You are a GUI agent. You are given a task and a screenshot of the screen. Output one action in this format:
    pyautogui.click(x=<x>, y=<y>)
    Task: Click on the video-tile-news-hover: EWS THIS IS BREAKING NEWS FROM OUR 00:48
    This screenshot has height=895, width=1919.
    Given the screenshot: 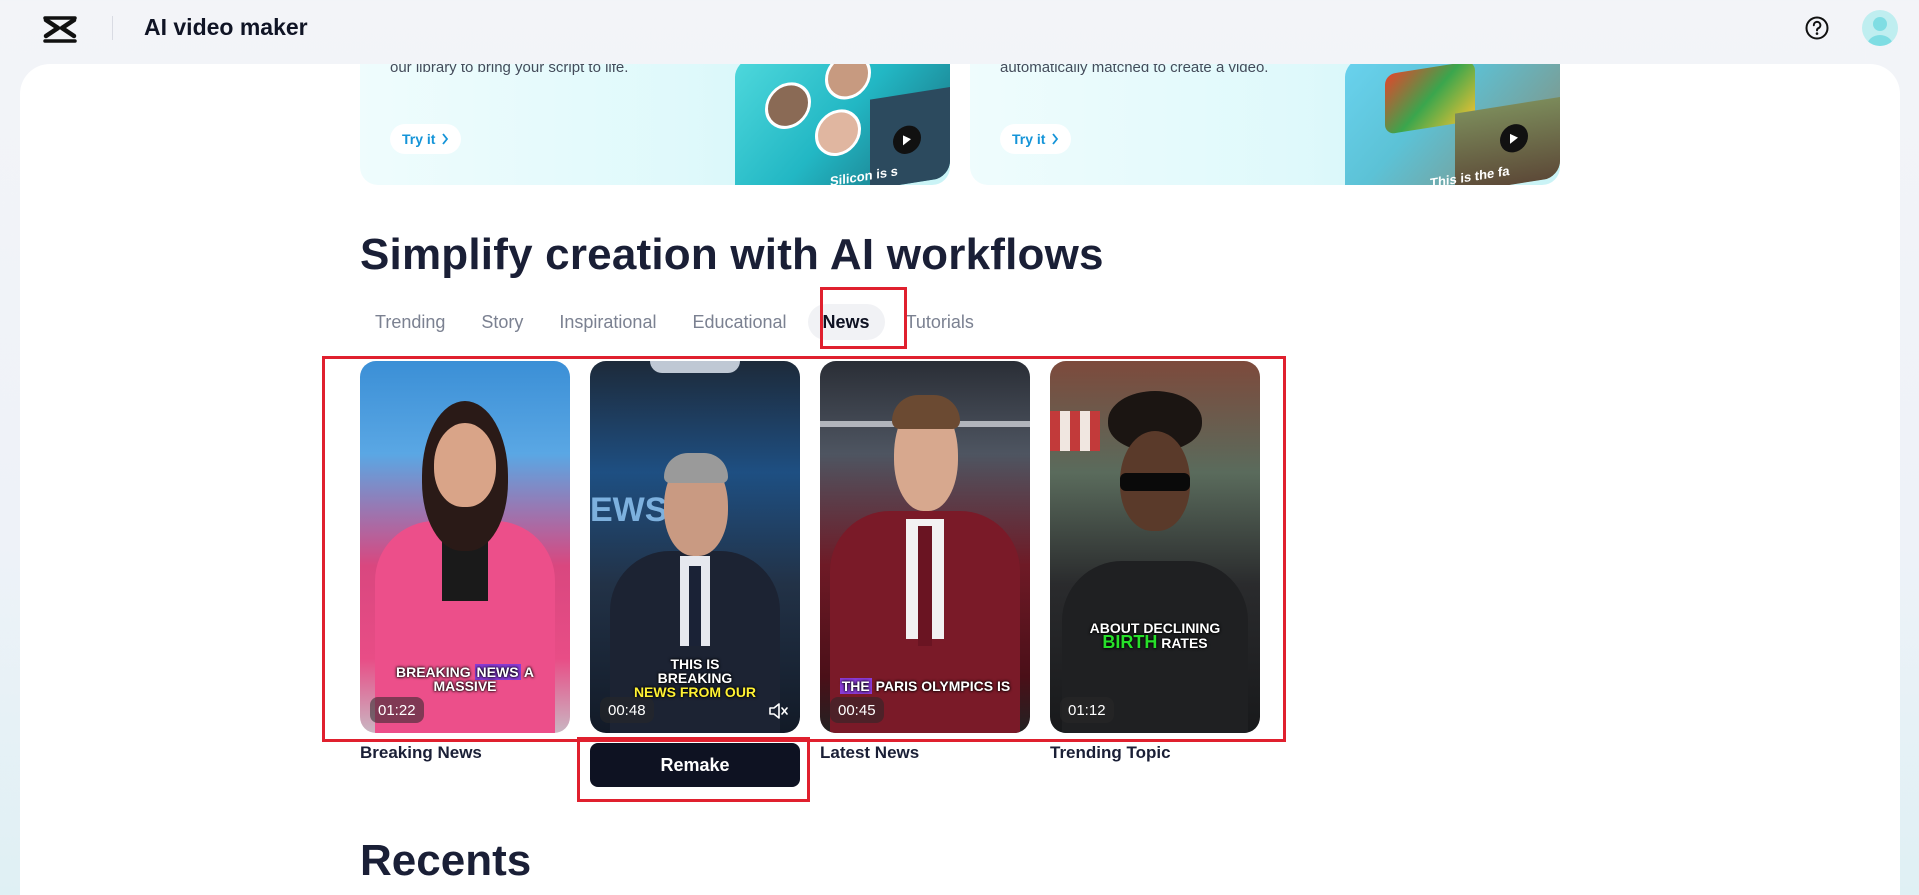 What is the action you would take?
    pyautogui.click(x=695, y=547)
    